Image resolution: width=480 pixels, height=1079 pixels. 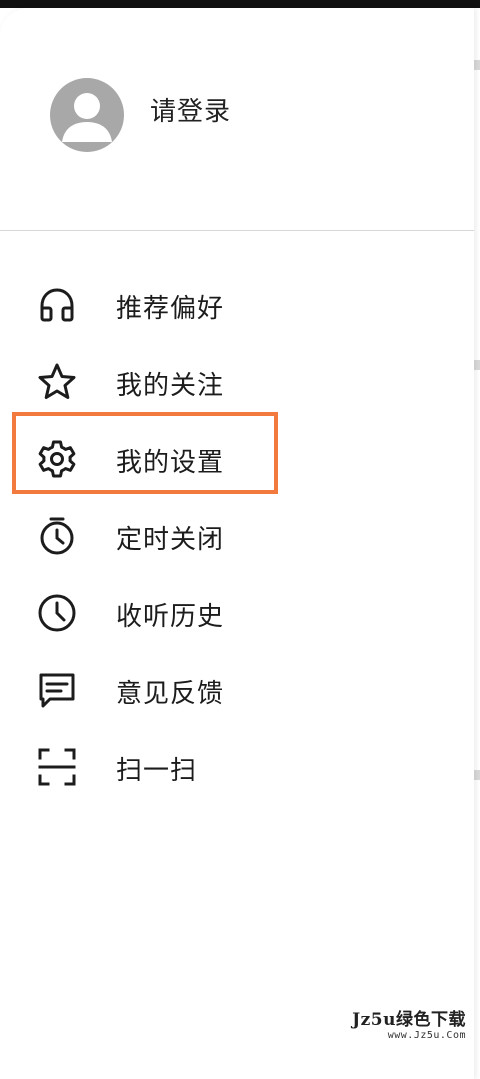 I want to click on menu-item-preferences: 推荐偏好, so click(x=237, y=304).